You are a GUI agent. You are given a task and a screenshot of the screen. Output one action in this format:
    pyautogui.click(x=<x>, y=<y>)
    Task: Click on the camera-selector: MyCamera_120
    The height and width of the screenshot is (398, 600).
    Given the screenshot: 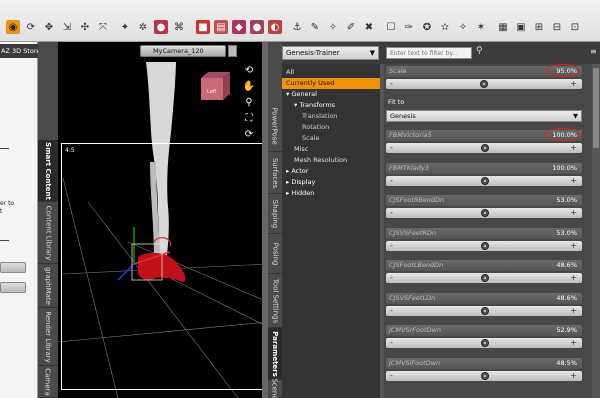 What is the action you would take?
    pyautogui.click(x=183, y=51)
    